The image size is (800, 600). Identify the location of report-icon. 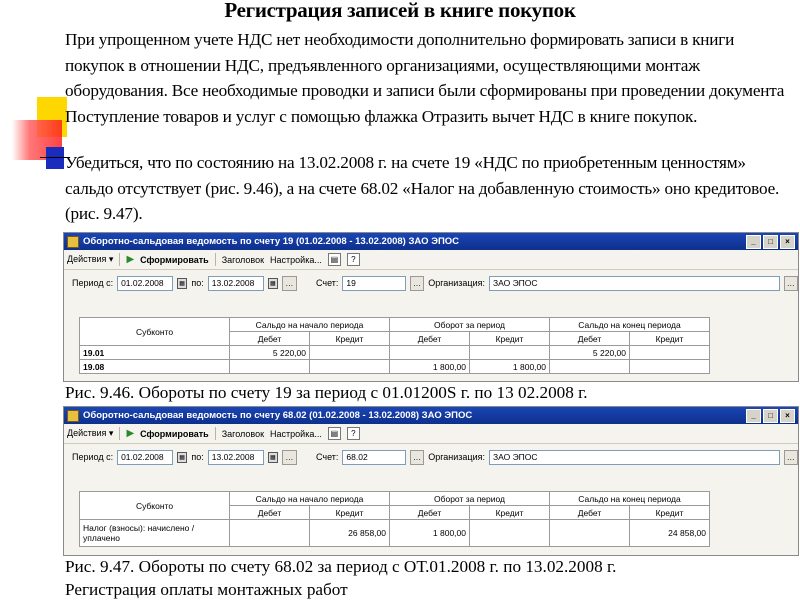
(73, 241).